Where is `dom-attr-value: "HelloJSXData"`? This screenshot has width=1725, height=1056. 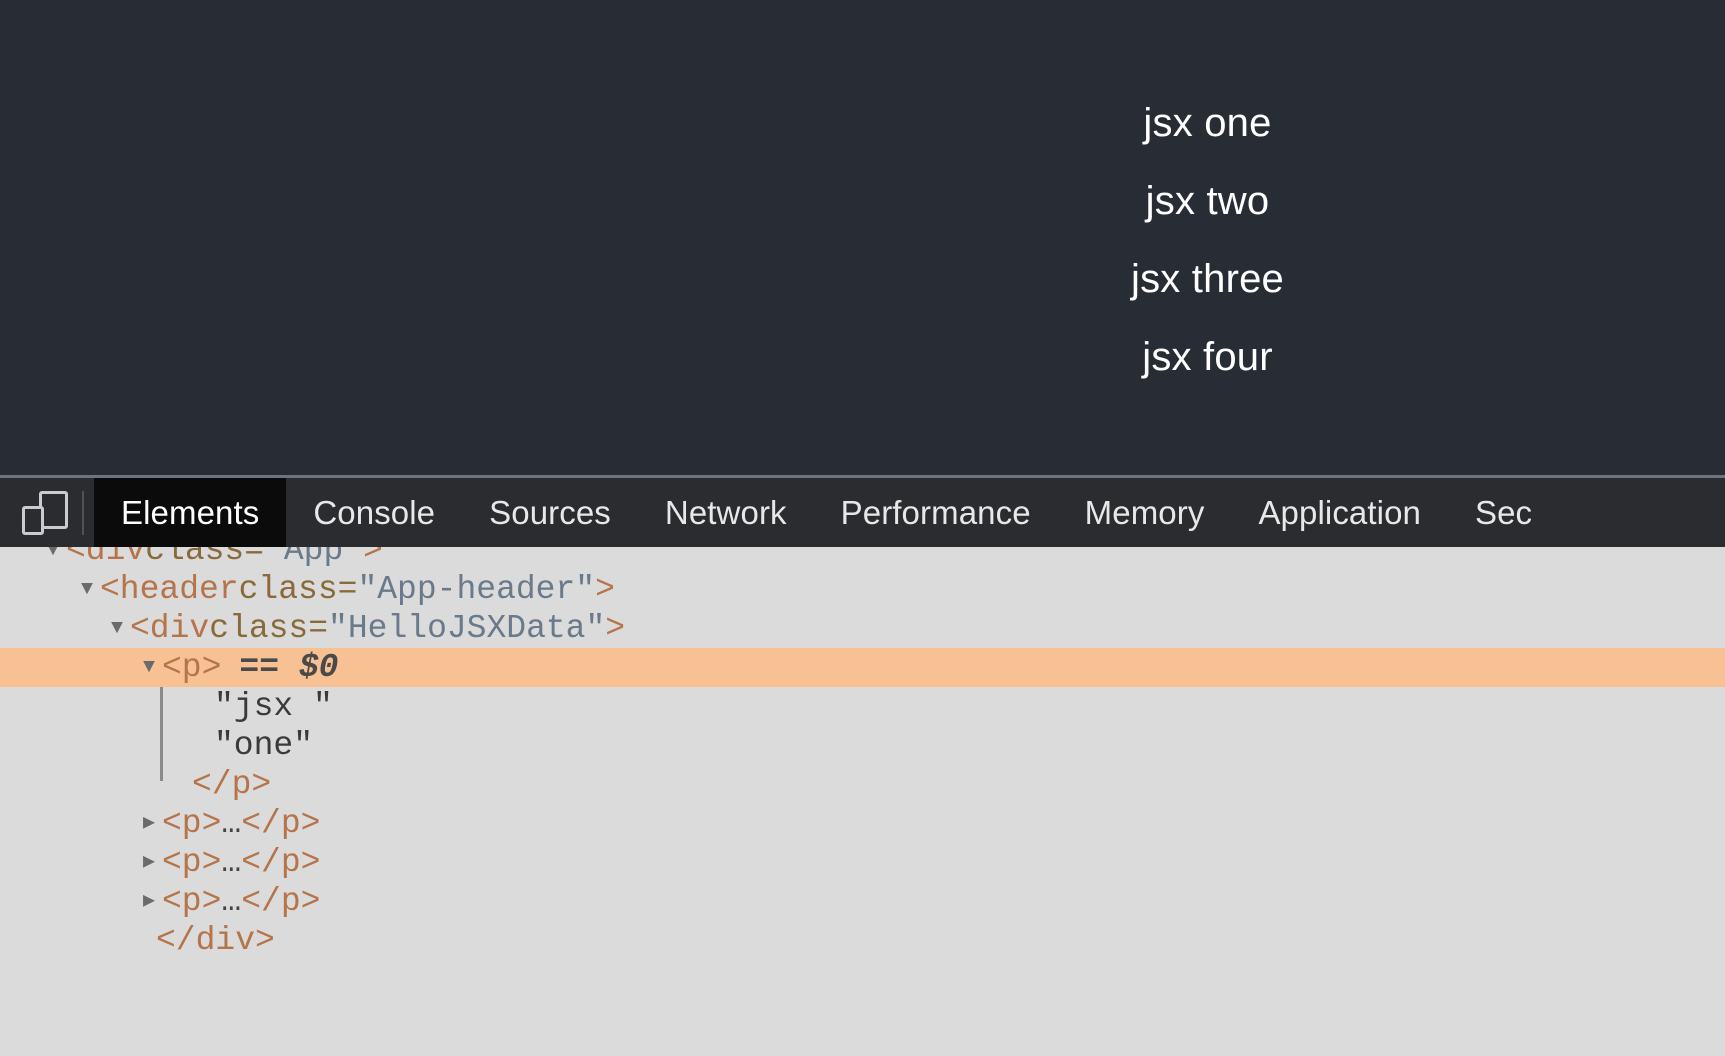 dom-attr-value: "HelloJSXData" is located at coordinates (467, 628).